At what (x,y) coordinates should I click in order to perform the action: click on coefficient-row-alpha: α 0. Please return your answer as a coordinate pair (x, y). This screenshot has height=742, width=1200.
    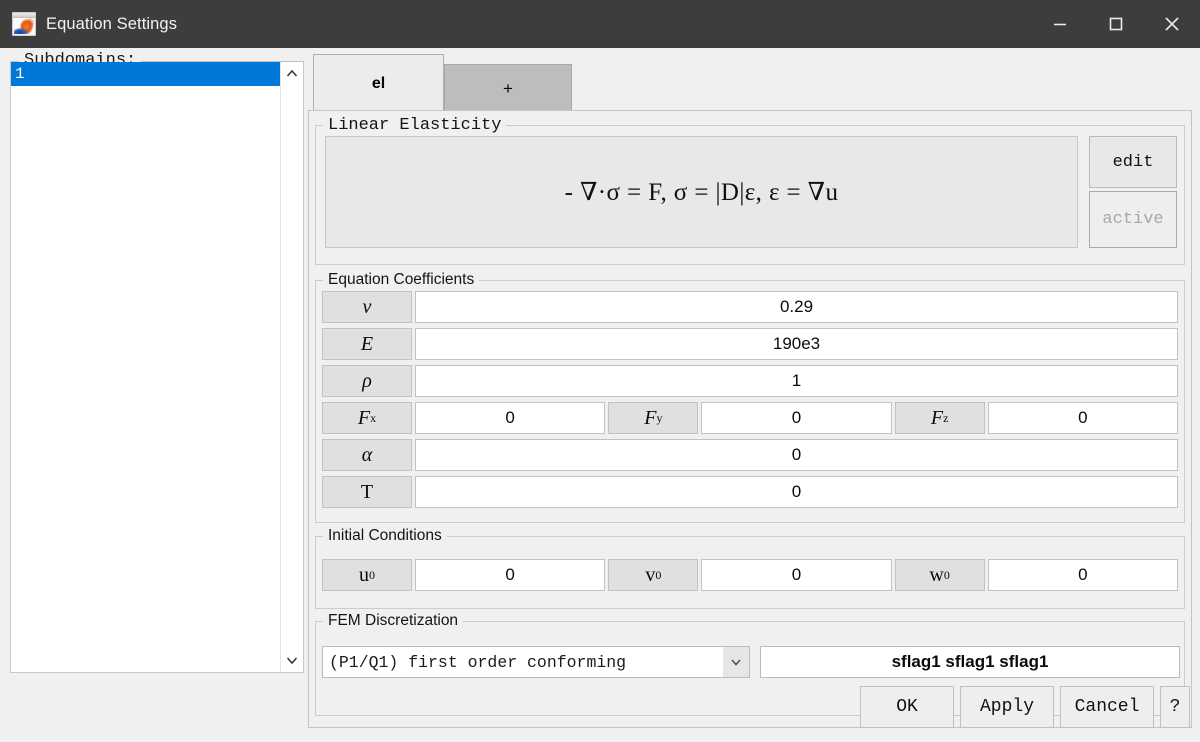
    Looking at the image, I should click on (750, 455).